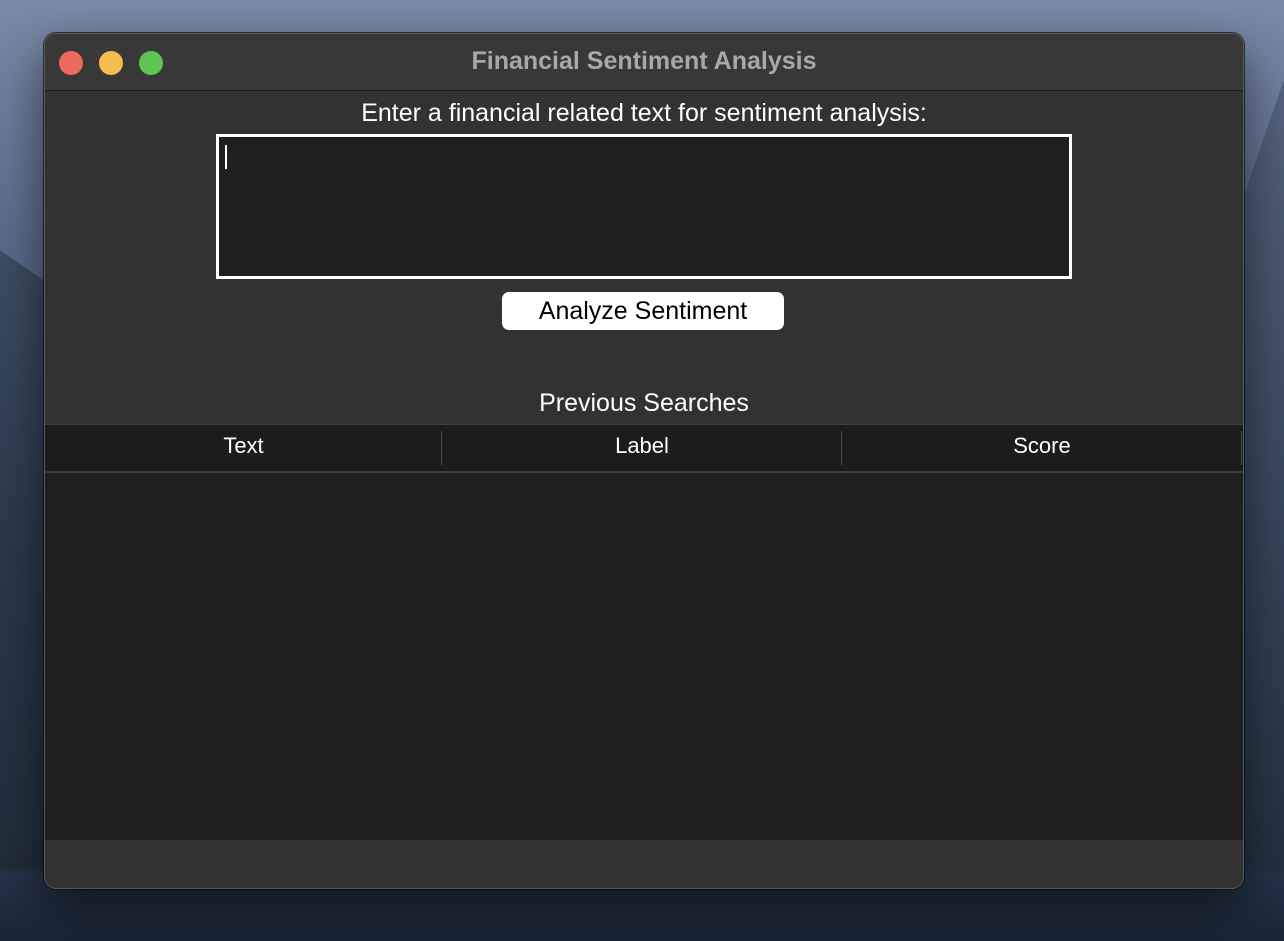  I want to click on table-header: Text Label Score, so click(644, 449).